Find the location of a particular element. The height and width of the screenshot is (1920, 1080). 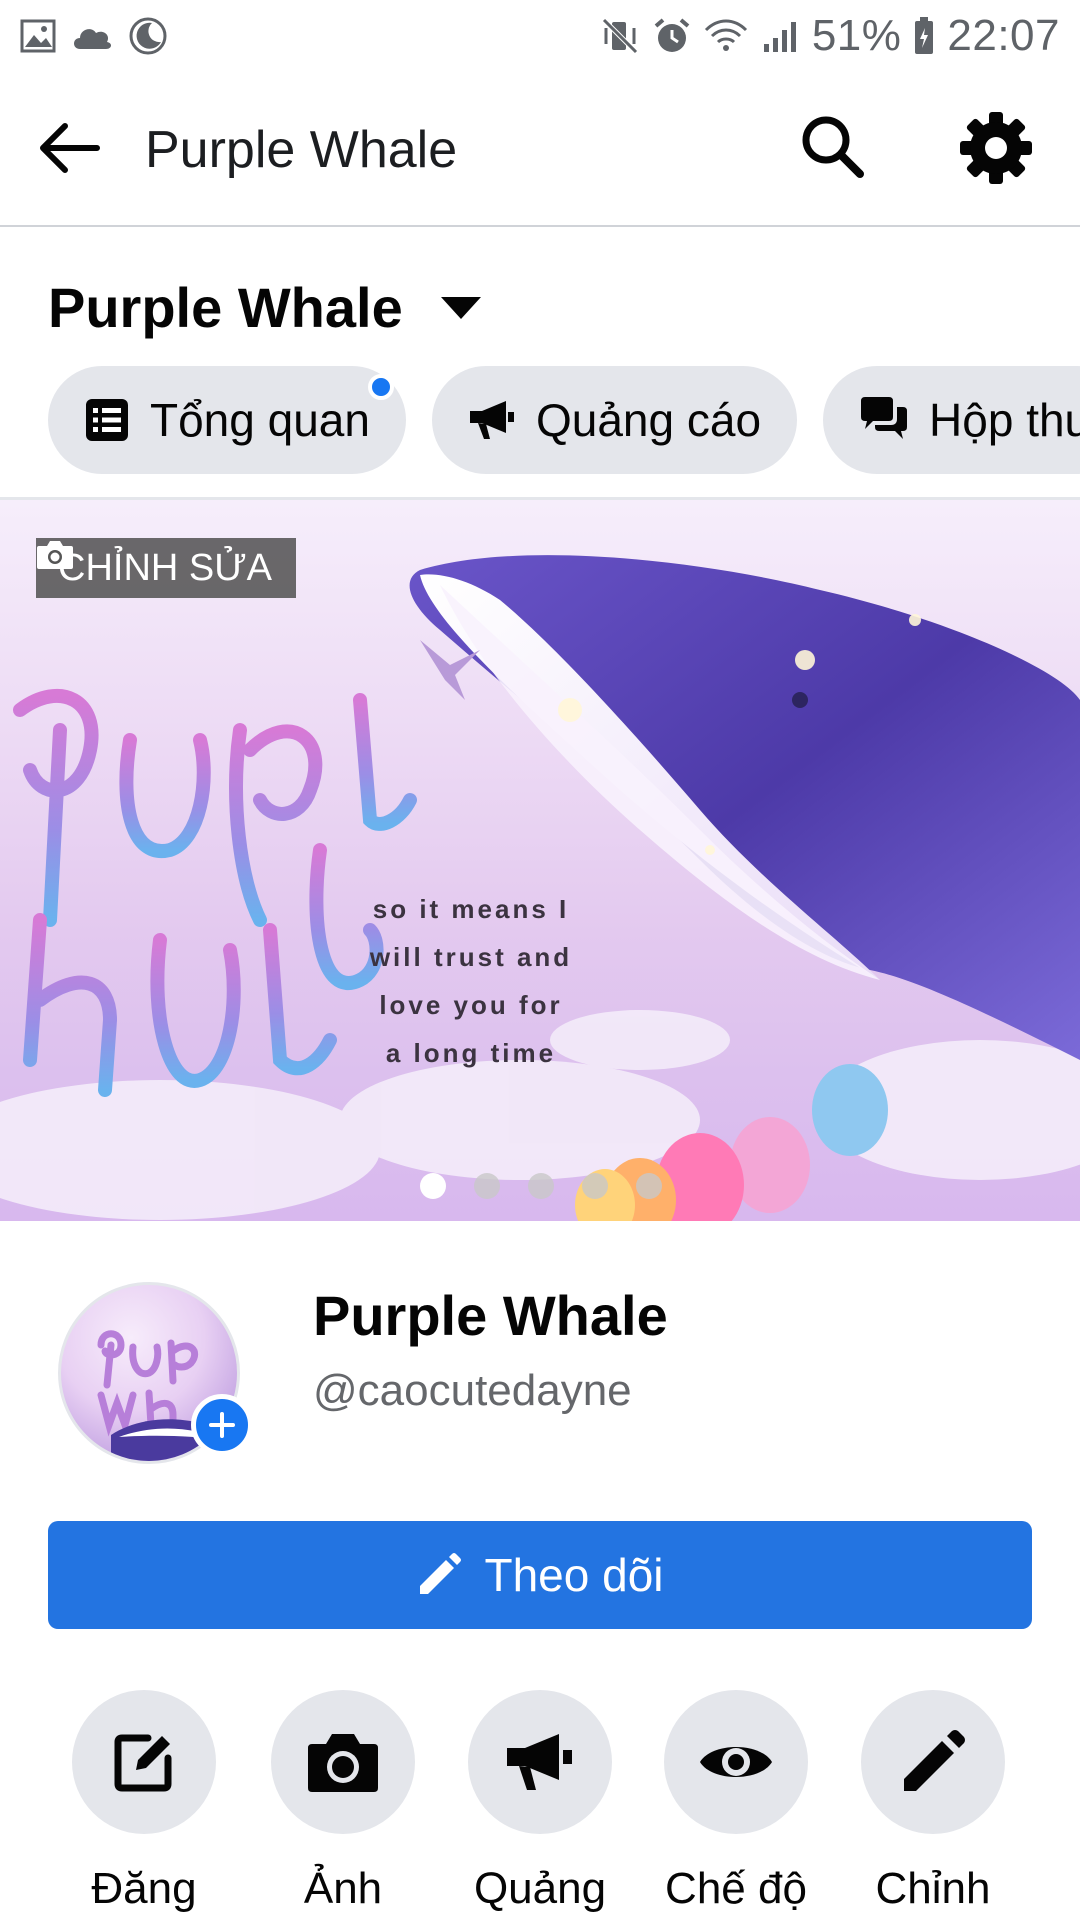

search-button is located at coordinates (833, 147).